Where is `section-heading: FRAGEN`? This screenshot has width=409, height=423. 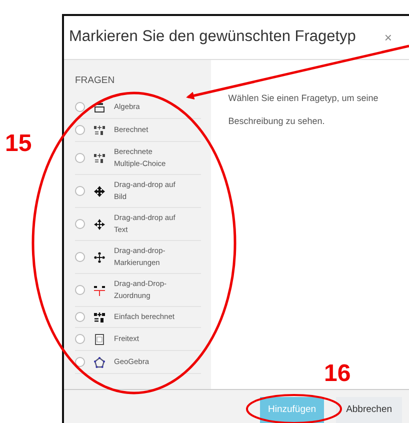 section-heading: FRAGEN is located at coordinates (95, 81).